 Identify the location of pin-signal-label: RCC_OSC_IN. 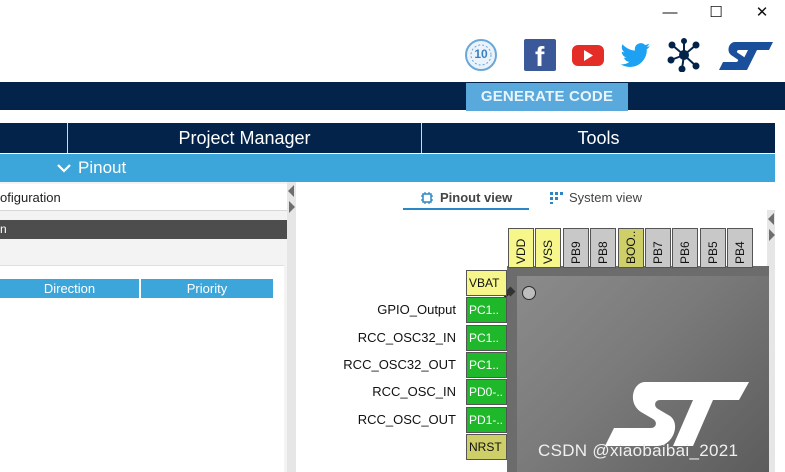
(414, 392).